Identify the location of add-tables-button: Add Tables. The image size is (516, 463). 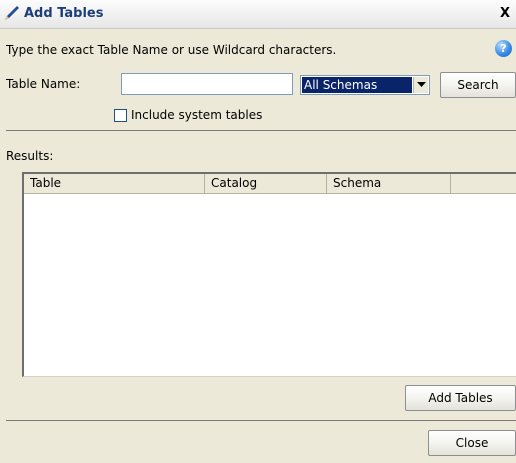
(460, 398).